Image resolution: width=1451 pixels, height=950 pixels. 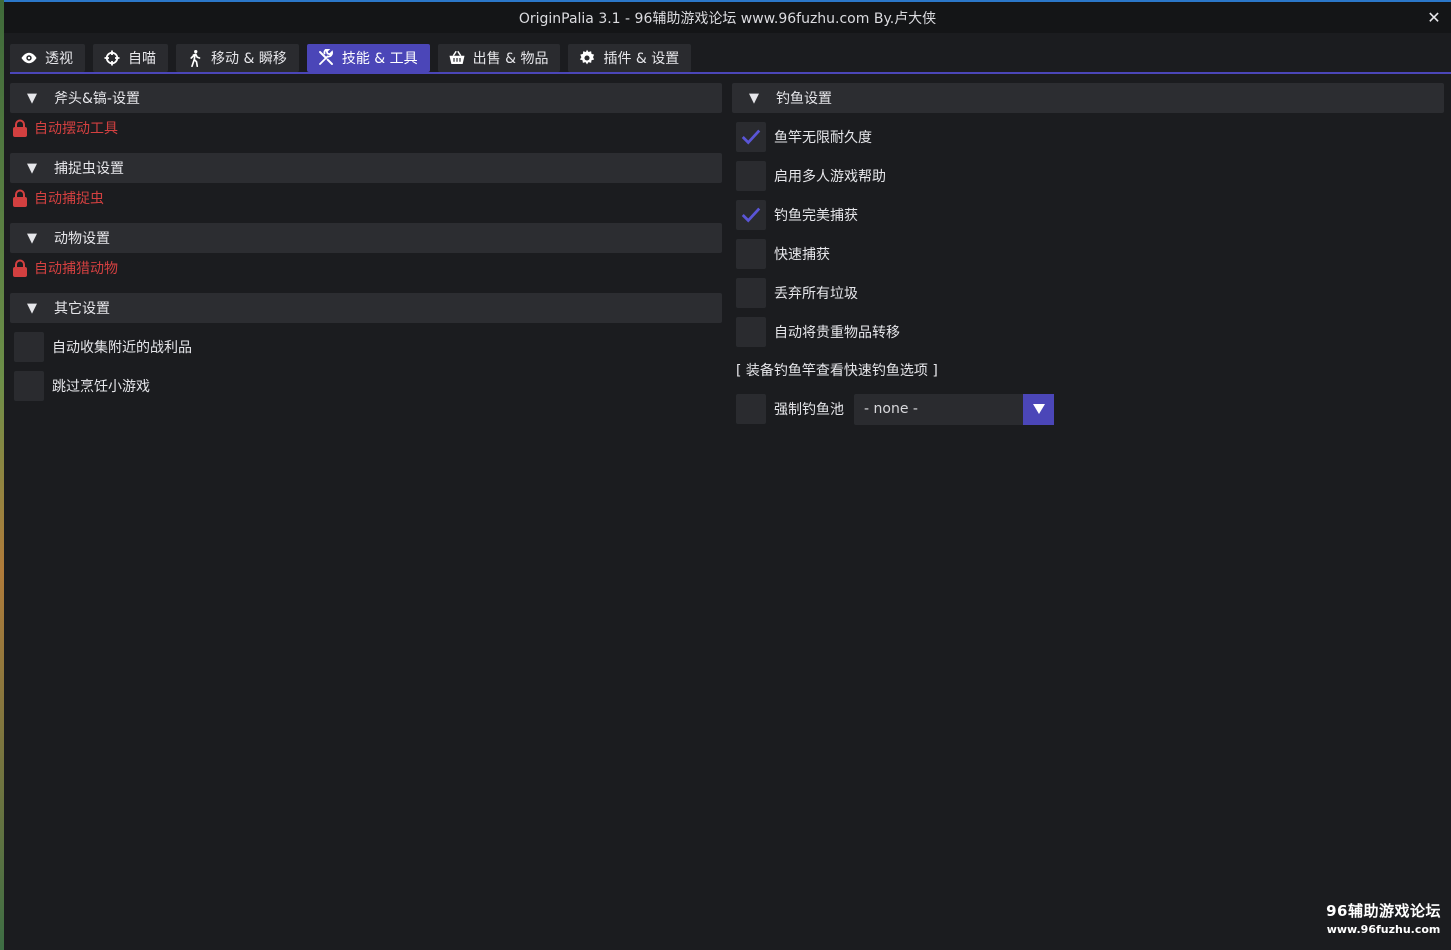 I want to click on walking-icon, so click(x=195, y=58).